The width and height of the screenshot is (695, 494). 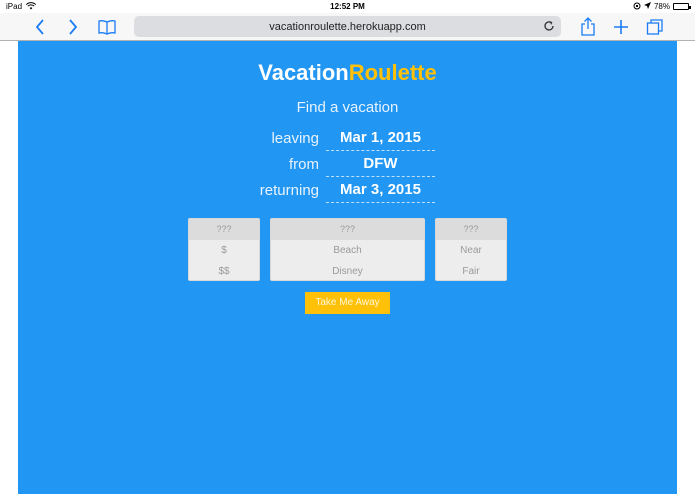 What do you see at coordinates (303, 72) in the screenshot?
I see `site-title-primary: Vacation` at bounding box center [303, 72].